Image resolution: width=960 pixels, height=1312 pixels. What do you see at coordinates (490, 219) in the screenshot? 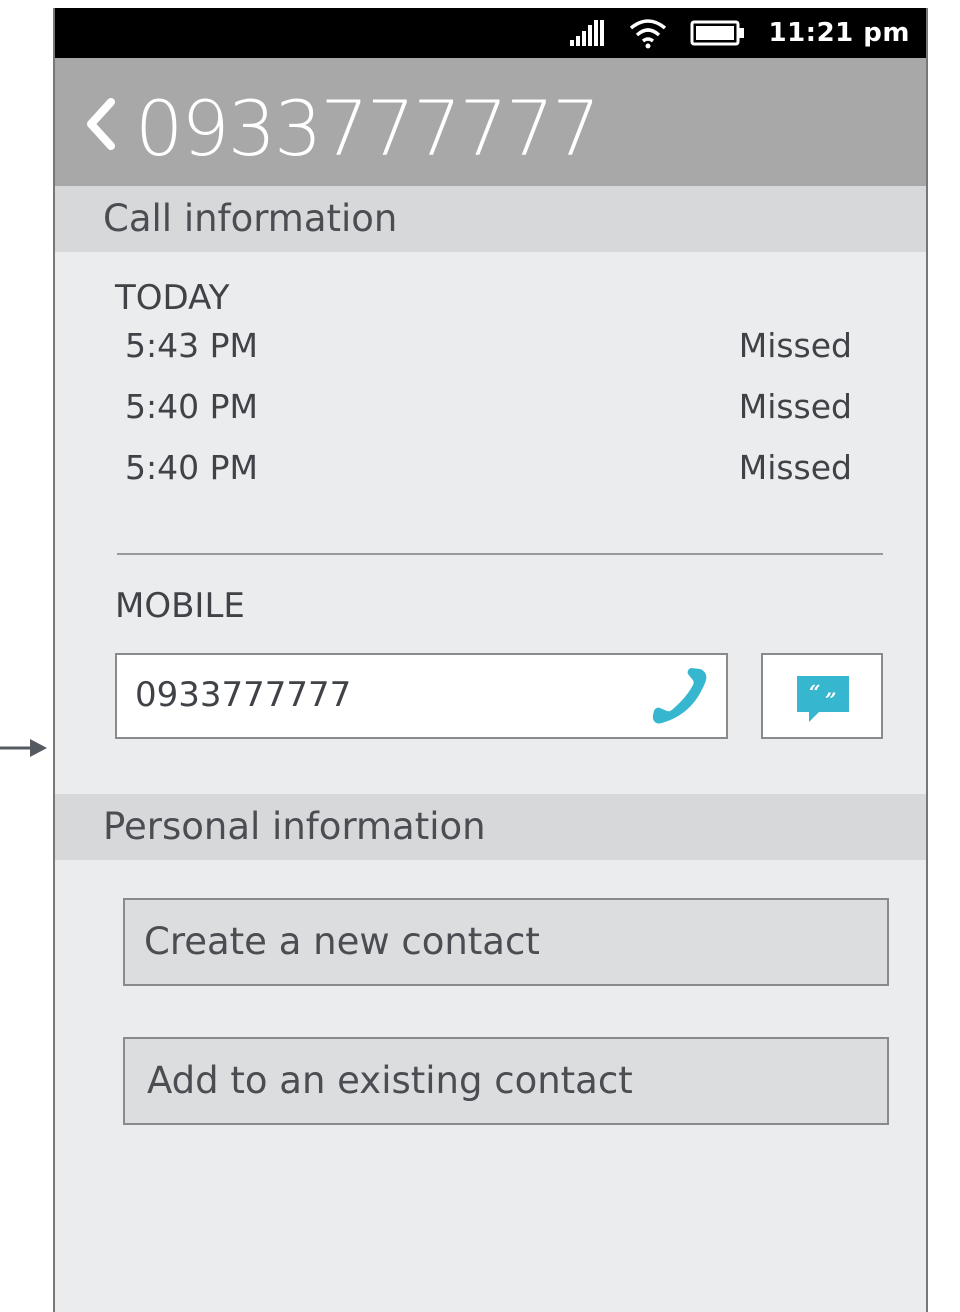
I see `section-header-call-information: Call information` at bounding box center [490, 219].